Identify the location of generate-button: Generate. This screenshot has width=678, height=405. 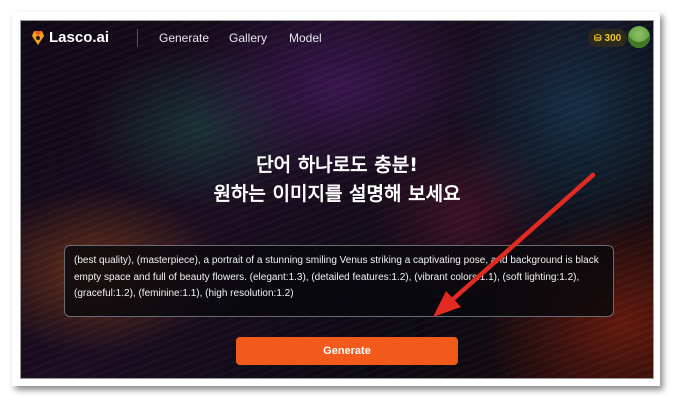
(347, 351).